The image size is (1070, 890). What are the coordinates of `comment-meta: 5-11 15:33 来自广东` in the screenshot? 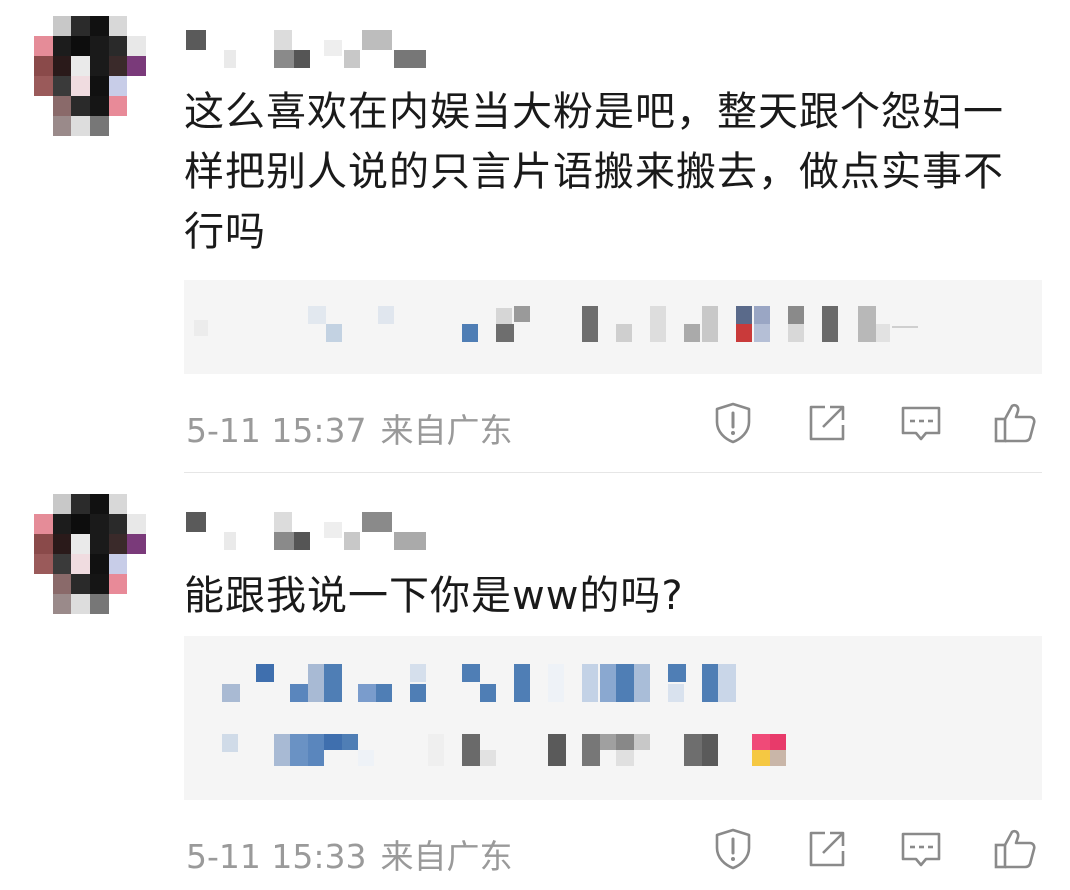 It's located at (349, 854).